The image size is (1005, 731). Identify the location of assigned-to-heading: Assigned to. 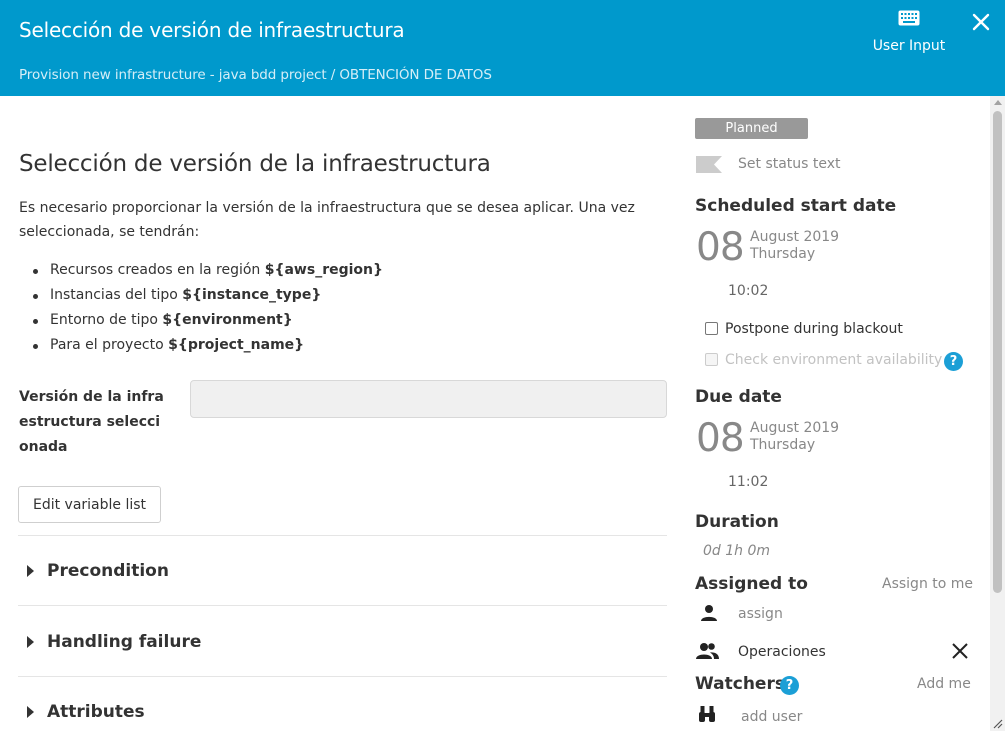
(751, 584).